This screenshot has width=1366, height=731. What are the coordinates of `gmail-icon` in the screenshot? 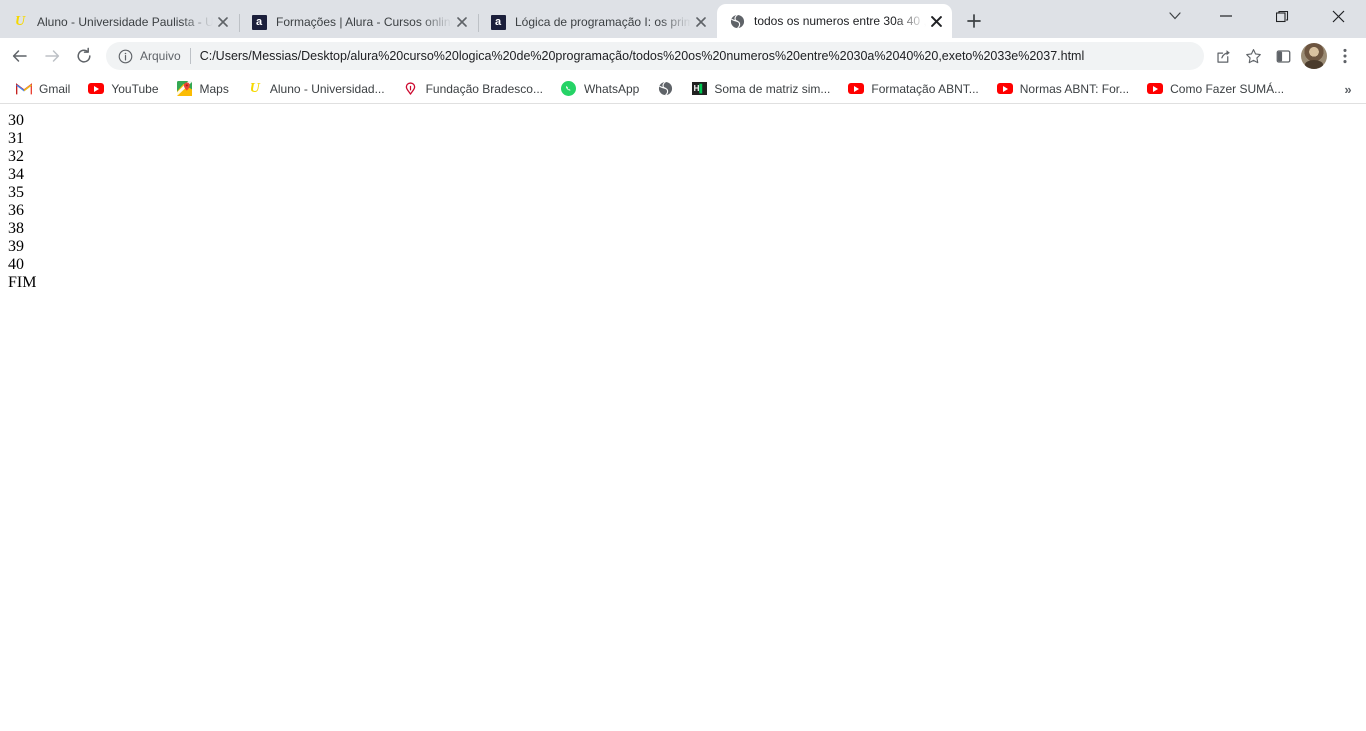 It's located at (24, 89).